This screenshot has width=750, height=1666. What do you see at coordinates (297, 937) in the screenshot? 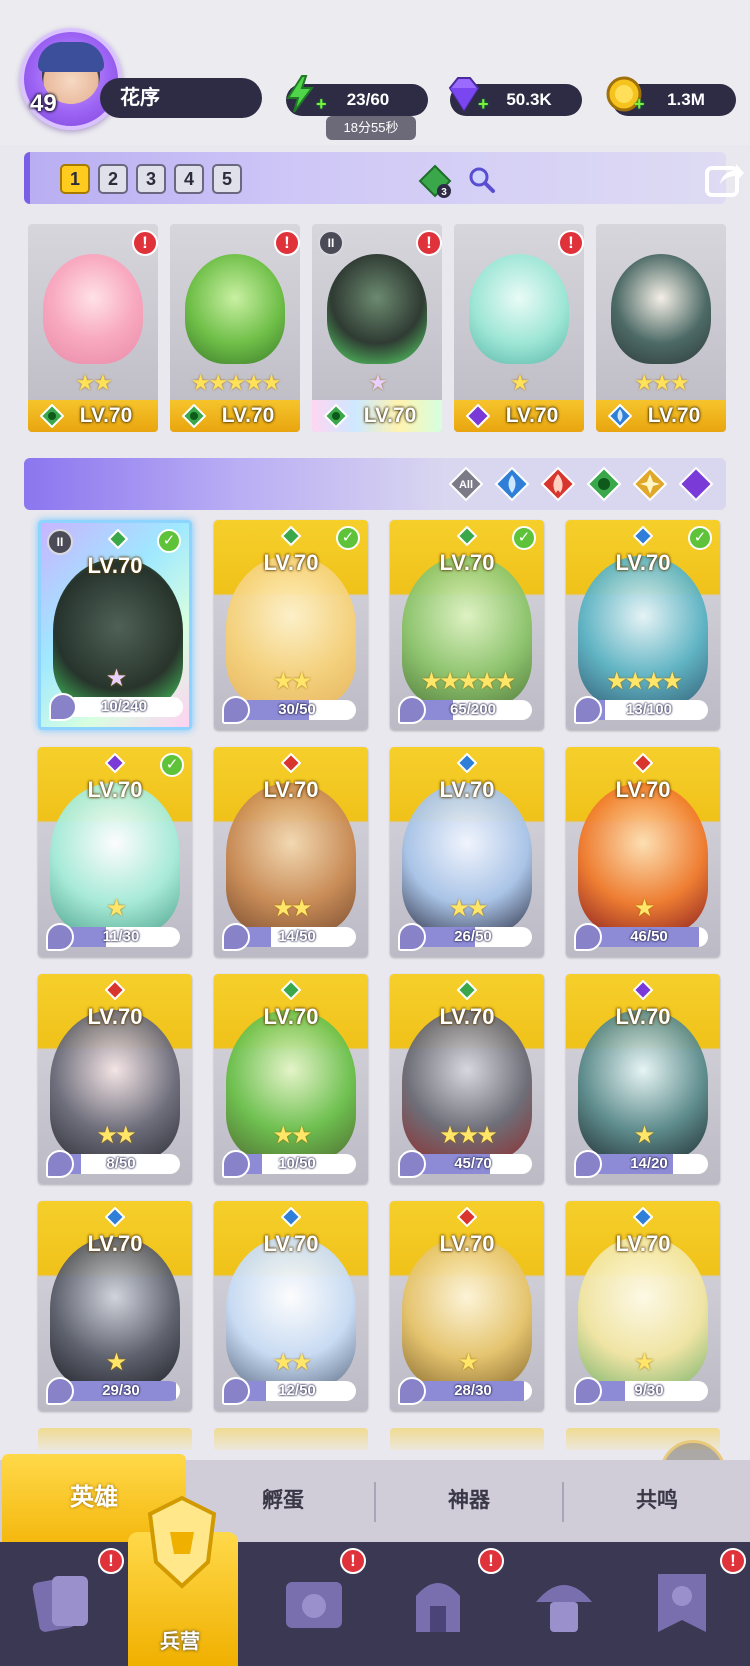
I see `shard-progress-bar: 14/50` at bounding box center [297, 937].